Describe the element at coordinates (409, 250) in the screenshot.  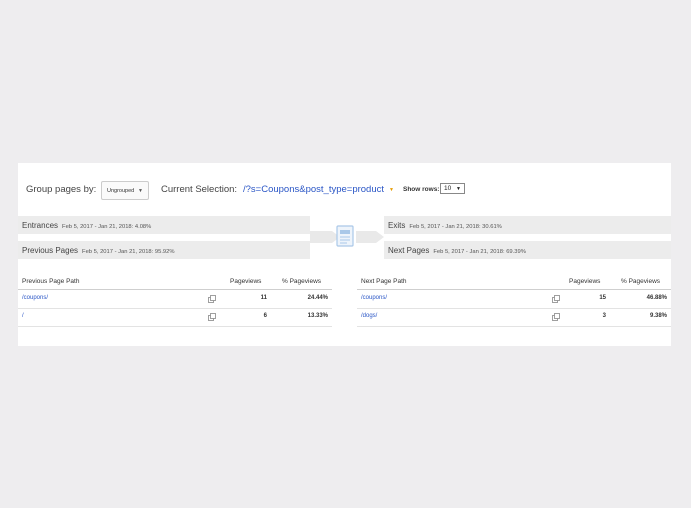
I see `next-pages-label: Next Pages` at that location.